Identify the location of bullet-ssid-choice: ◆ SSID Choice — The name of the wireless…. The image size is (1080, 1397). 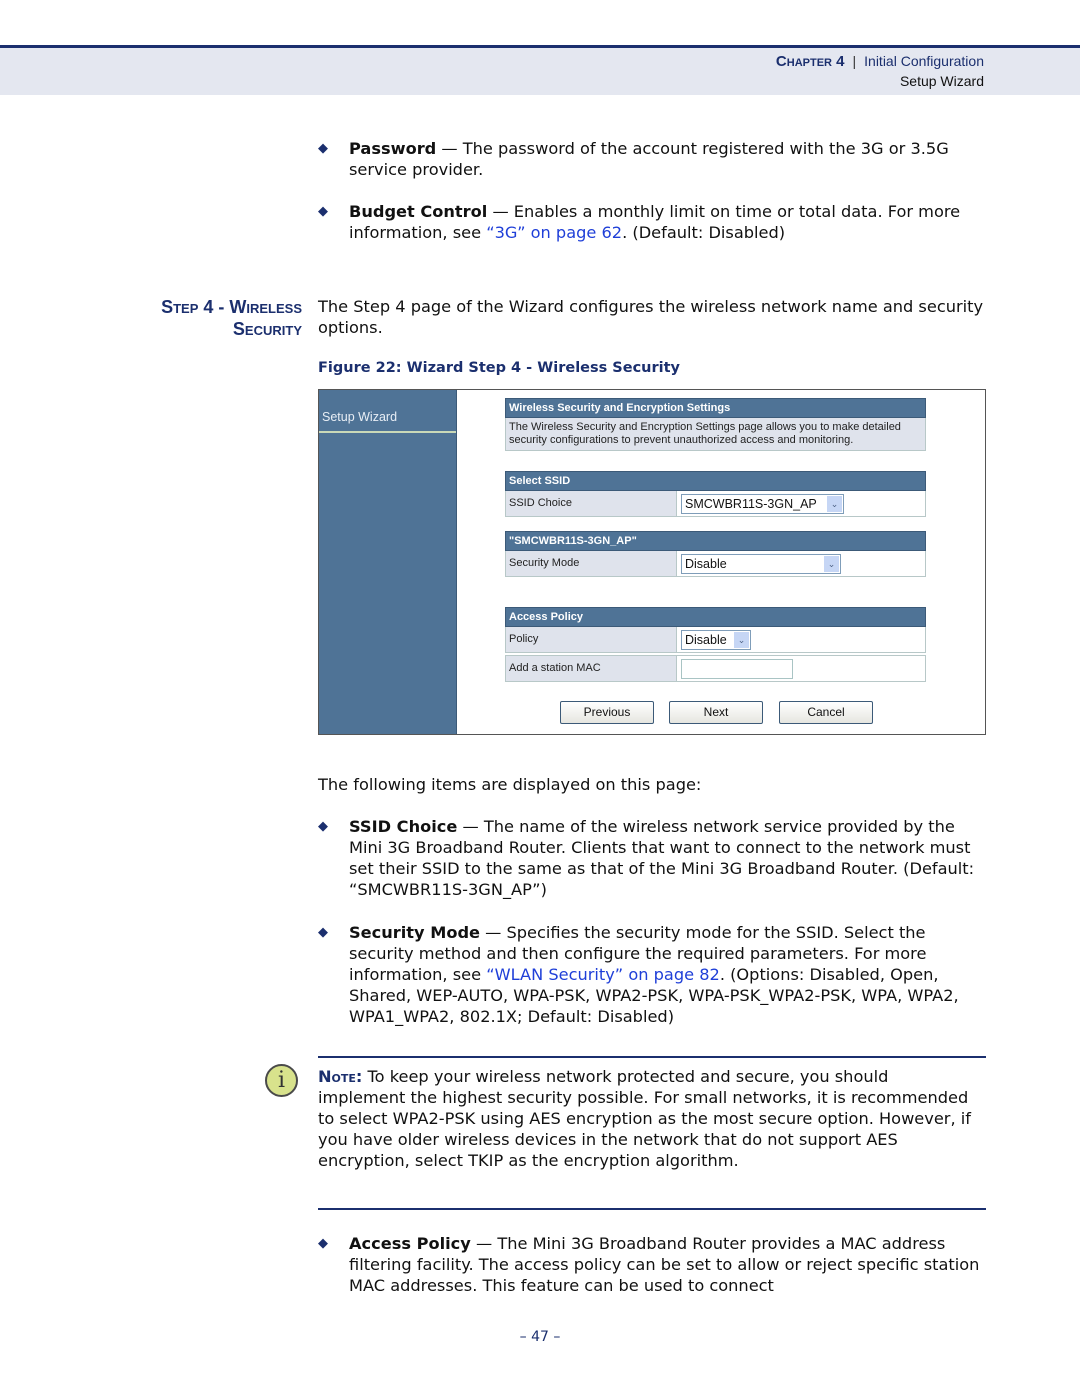
(652, 858).